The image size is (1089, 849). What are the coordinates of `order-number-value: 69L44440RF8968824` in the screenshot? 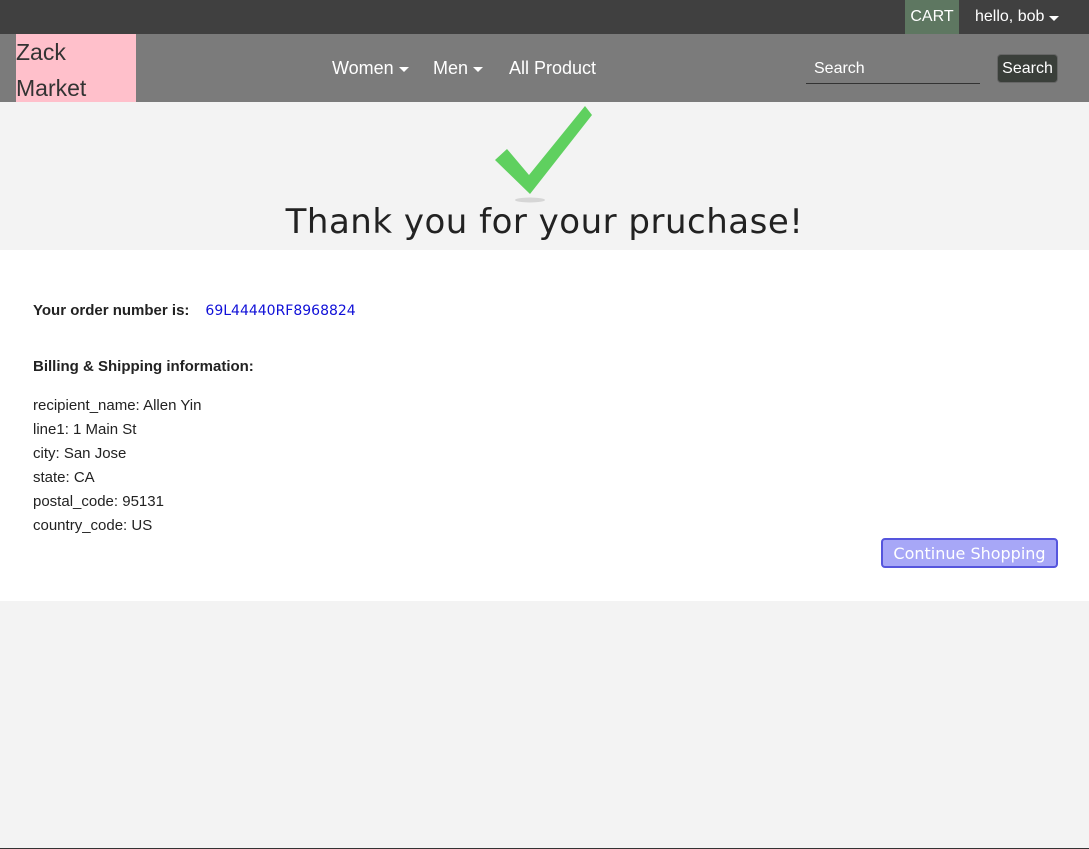 It's located at (280, 310).